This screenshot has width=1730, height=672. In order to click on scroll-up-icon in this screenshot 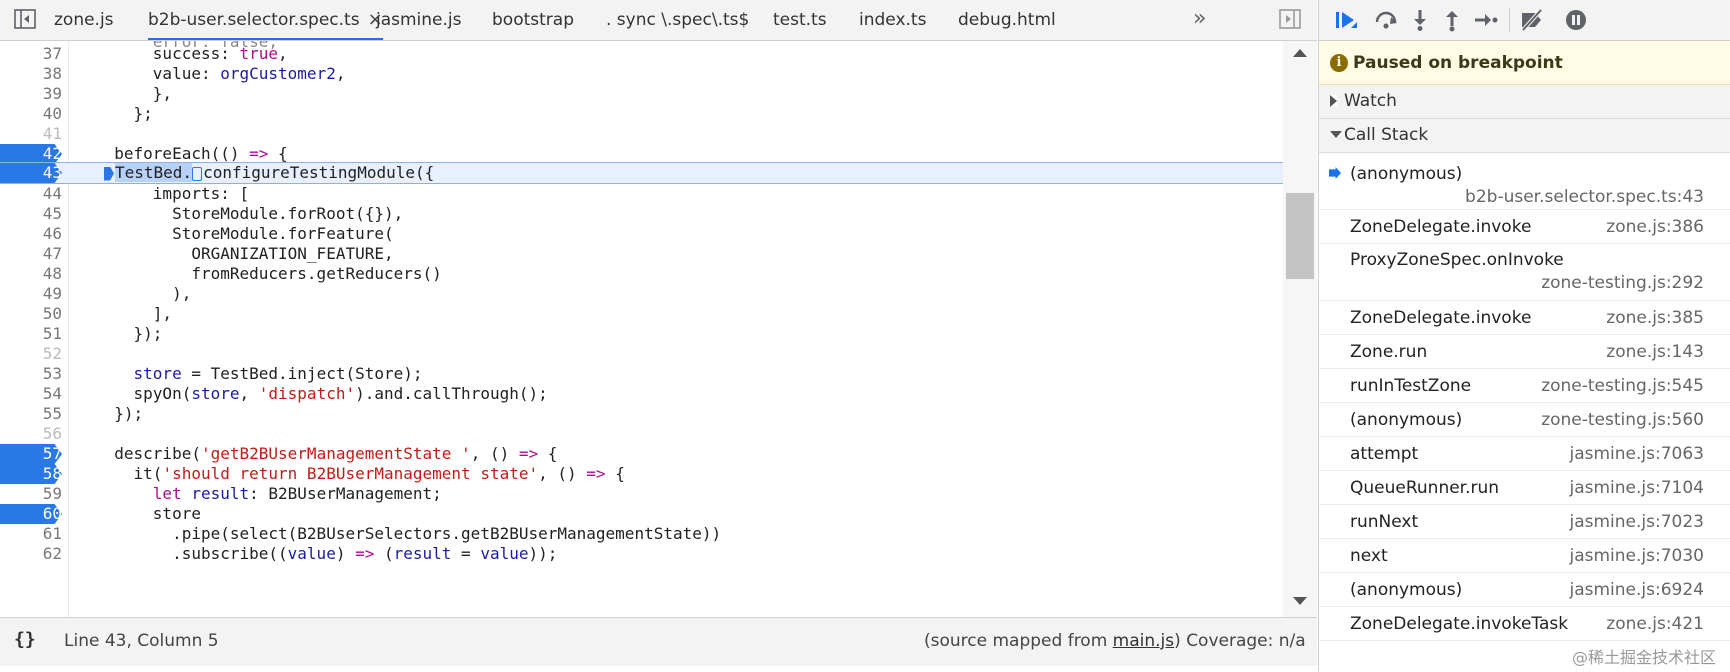, I will do `click(1300, 53)`.